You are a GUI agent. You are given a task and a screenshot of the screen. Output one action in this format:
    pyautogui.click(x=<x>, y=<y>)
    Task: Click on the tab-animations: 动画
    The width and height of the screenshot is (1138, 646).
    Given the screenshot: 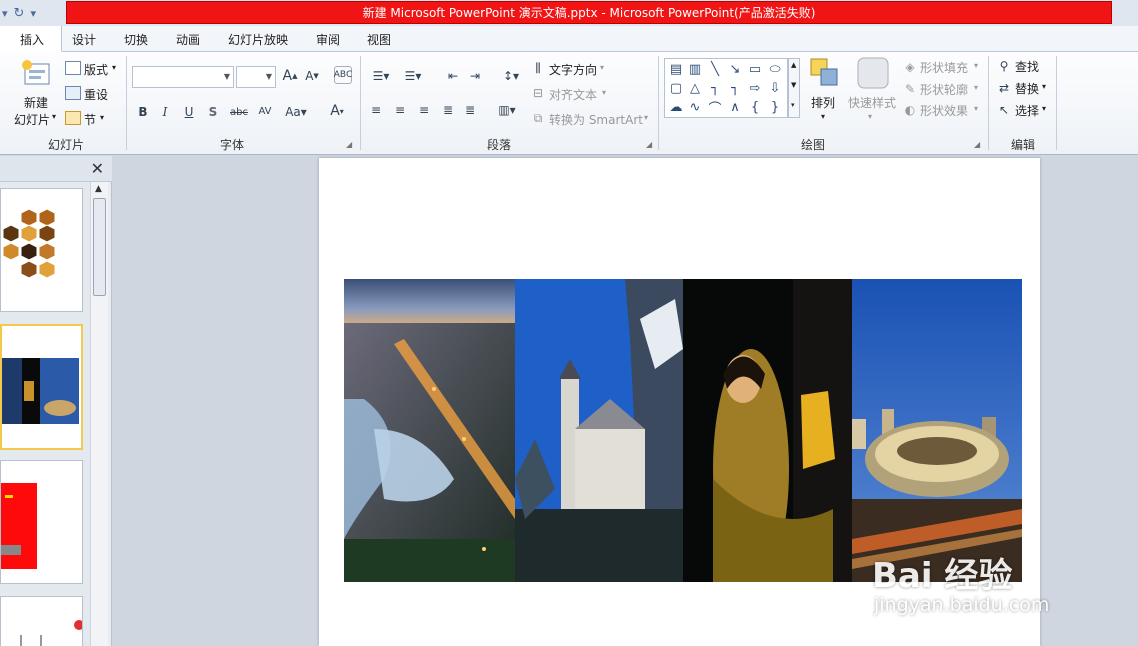 What is the action you would take?
    pyautogui.click(x=188, y=39)
    